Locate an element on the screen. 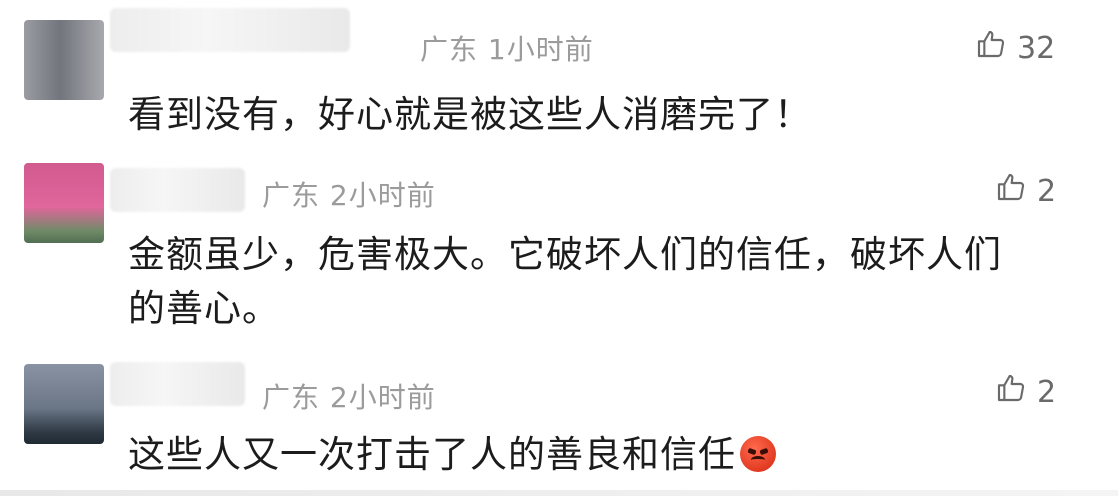  like-button: 32 is located at coordinates (1015, 48).